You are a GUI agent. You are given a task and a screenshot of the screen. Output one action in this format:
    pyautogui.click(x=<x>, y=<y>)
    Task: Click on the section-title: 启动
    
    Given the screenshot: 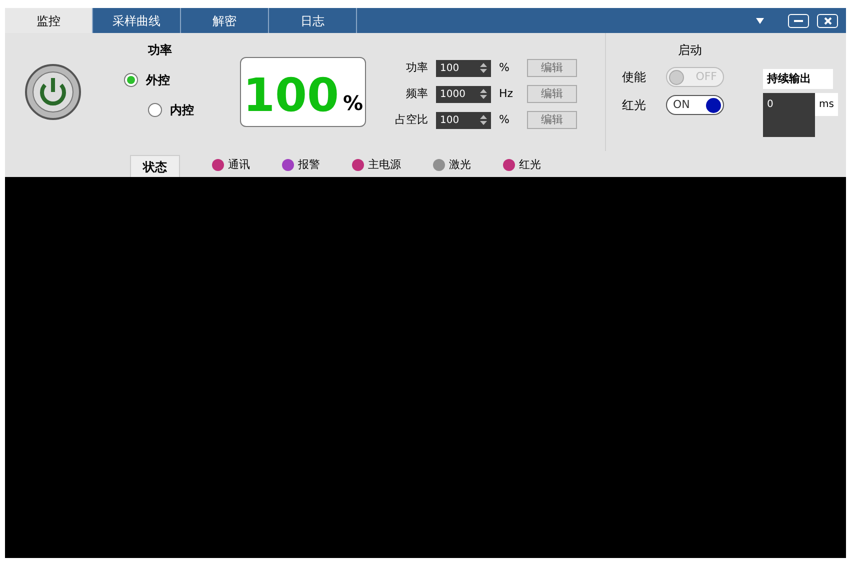 What is the action you would take?
    pyautogui.click(x=689, y=50)
    